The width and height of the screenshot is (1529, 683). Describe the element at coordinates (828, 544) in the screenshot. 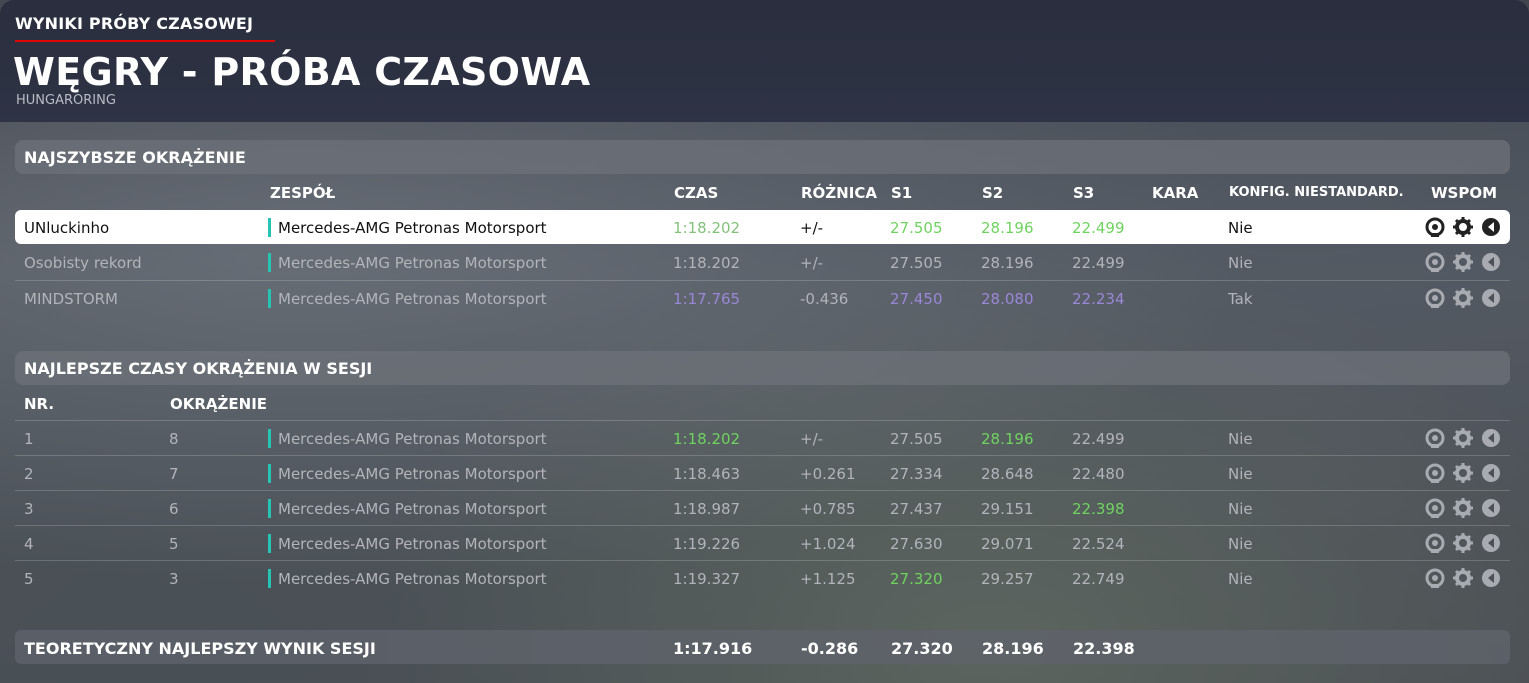

I see `time-diff: +1.024` at that location.